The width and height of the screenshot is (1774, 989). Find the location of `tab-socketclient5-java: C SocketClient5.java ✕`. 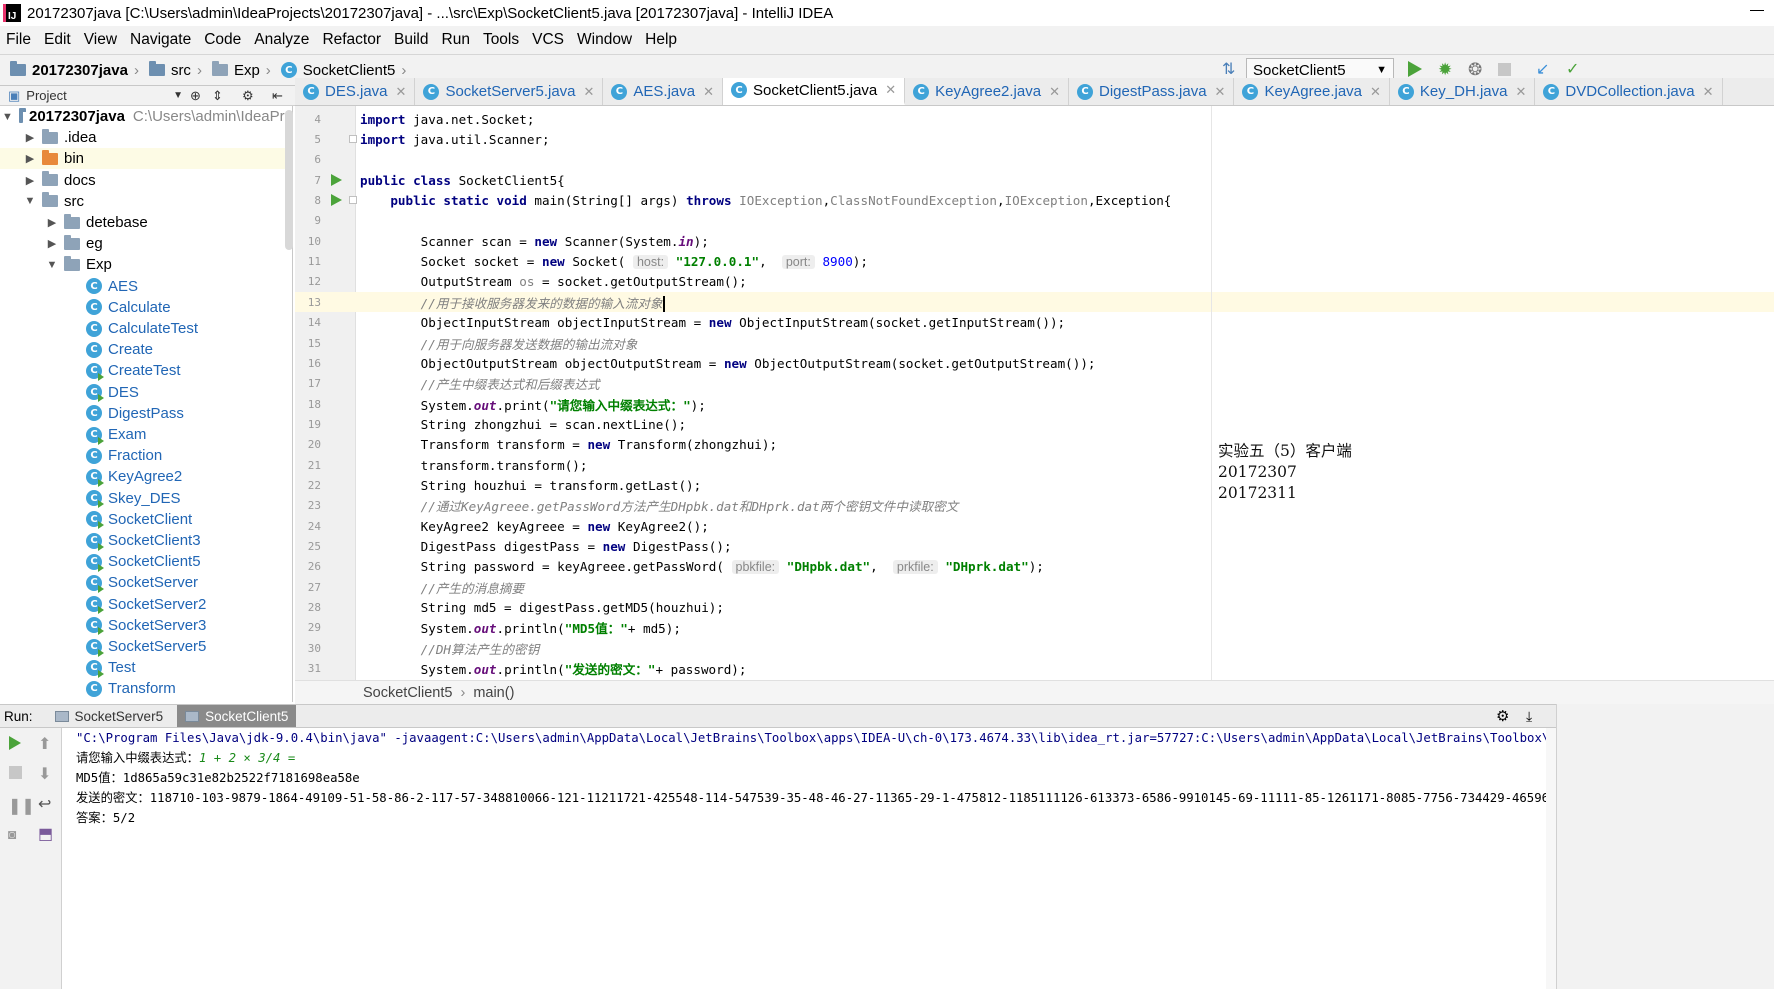

tab-socketclient5-java: C SocketClient5.java ✕ is located at coordinates (814, 91).